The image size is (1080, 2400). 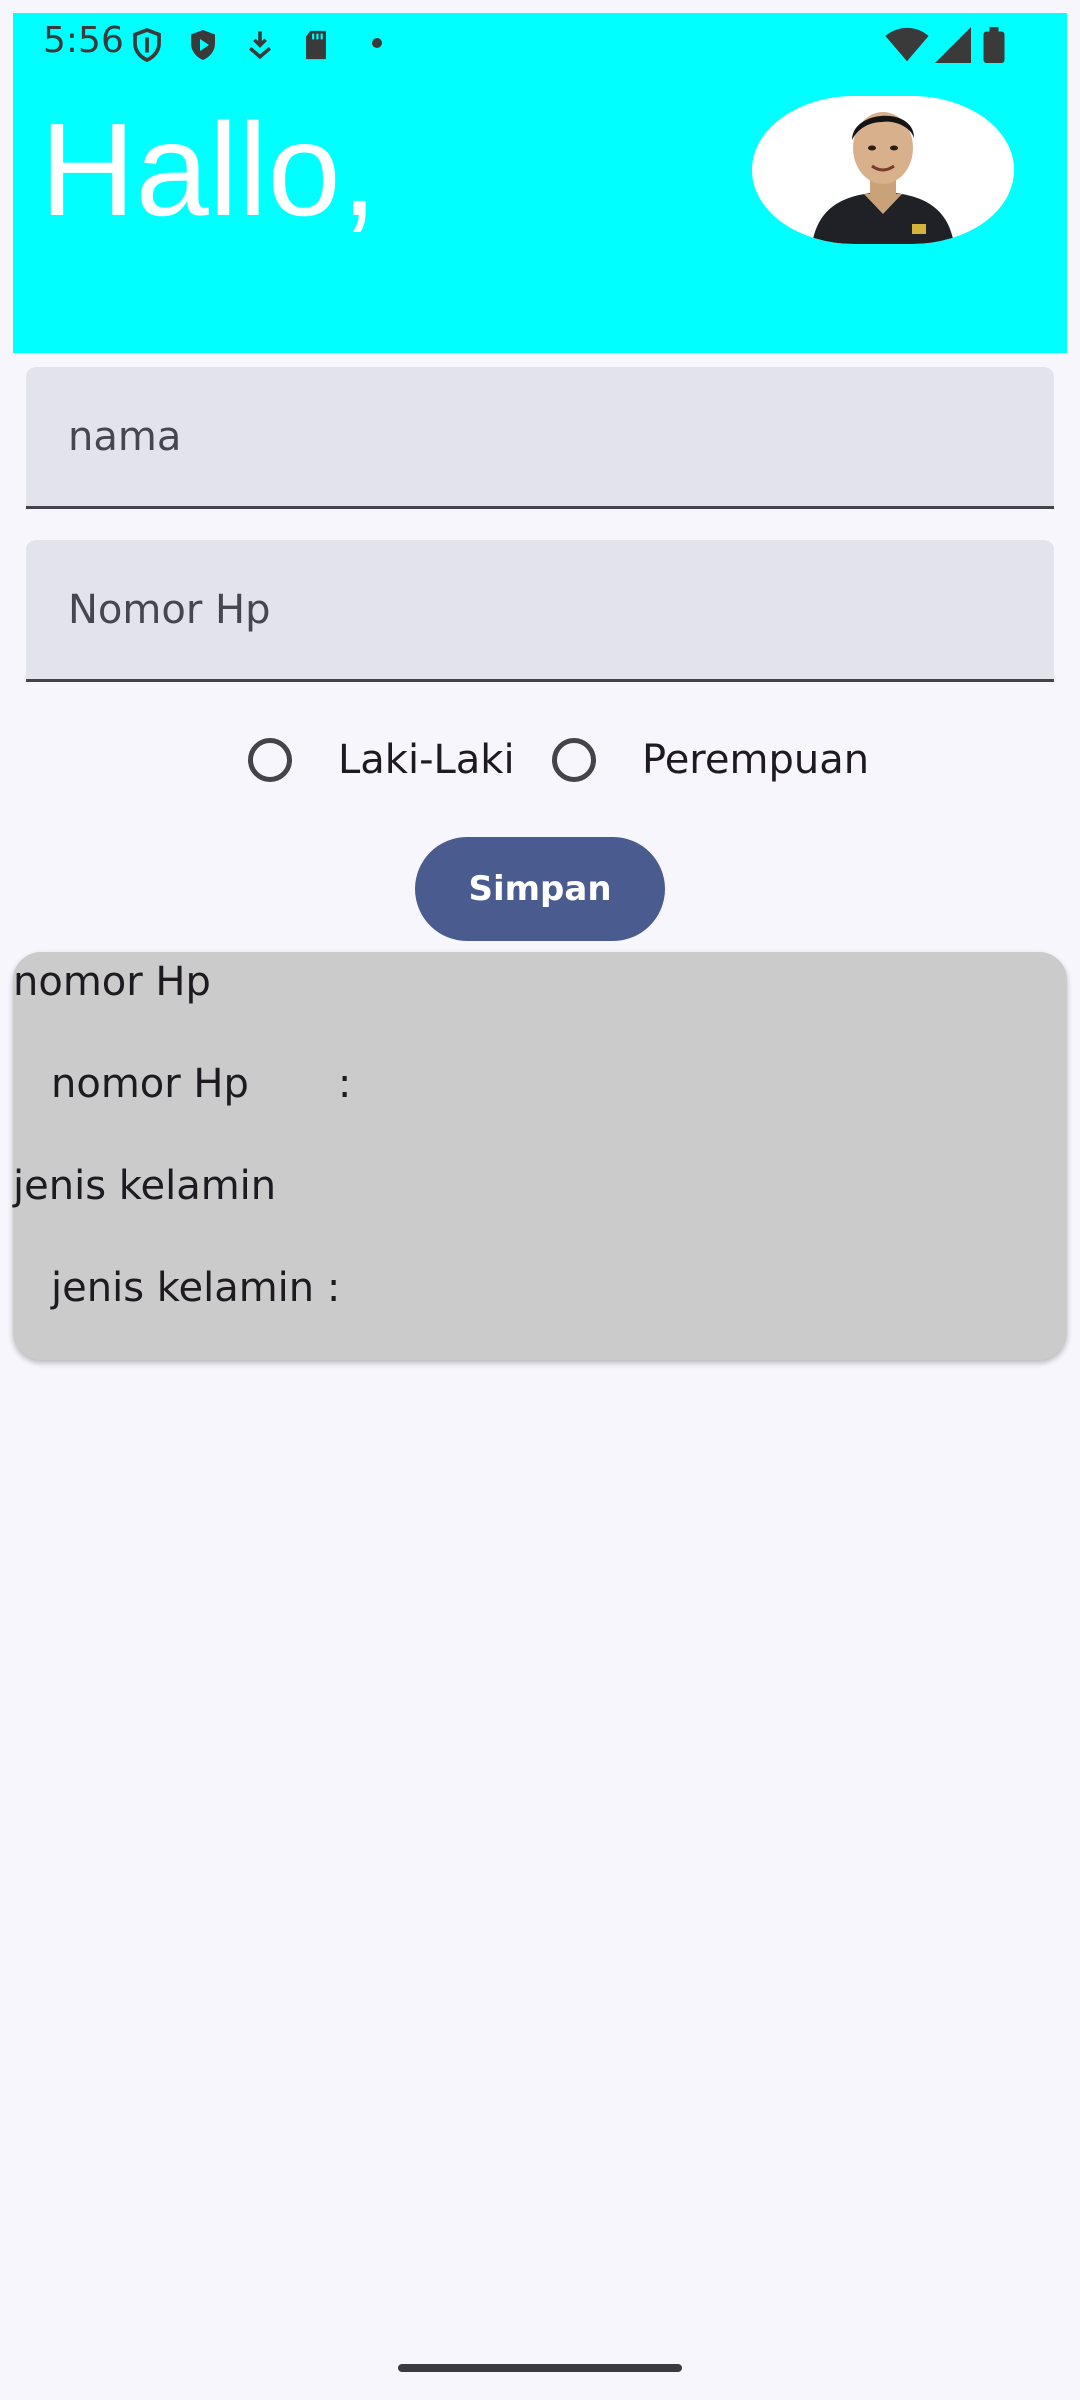 I want to click on phone-input, so click(x=540, y=609).